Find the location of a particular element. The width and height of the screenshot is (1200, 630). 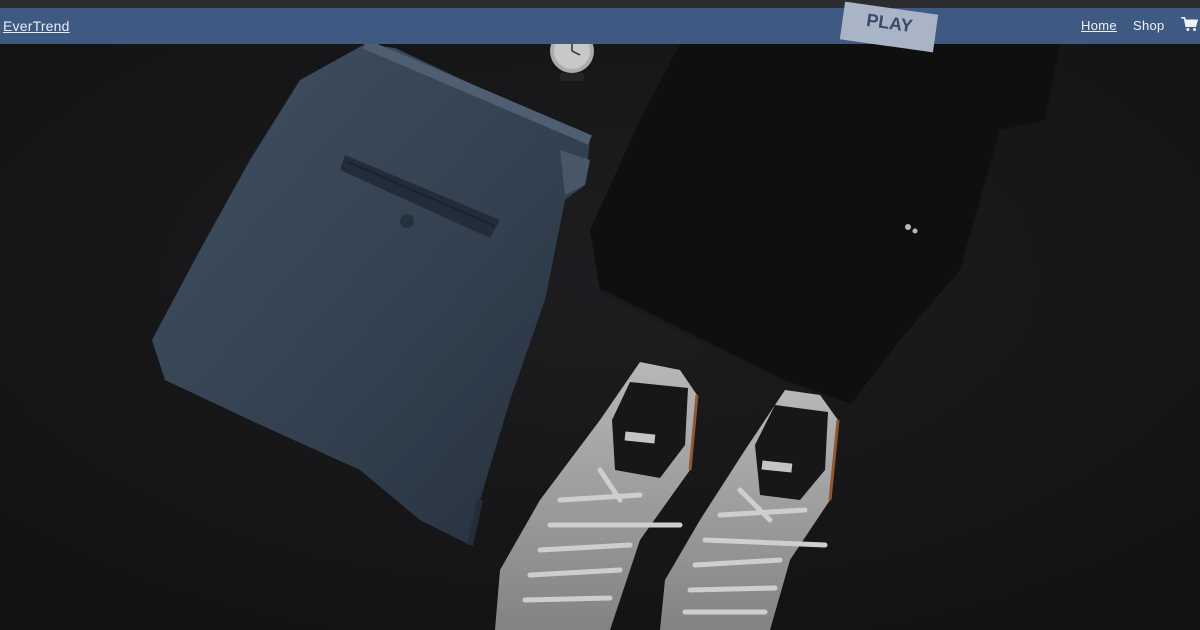

nav-link-home: Home is located at coordinates (1099, 25).